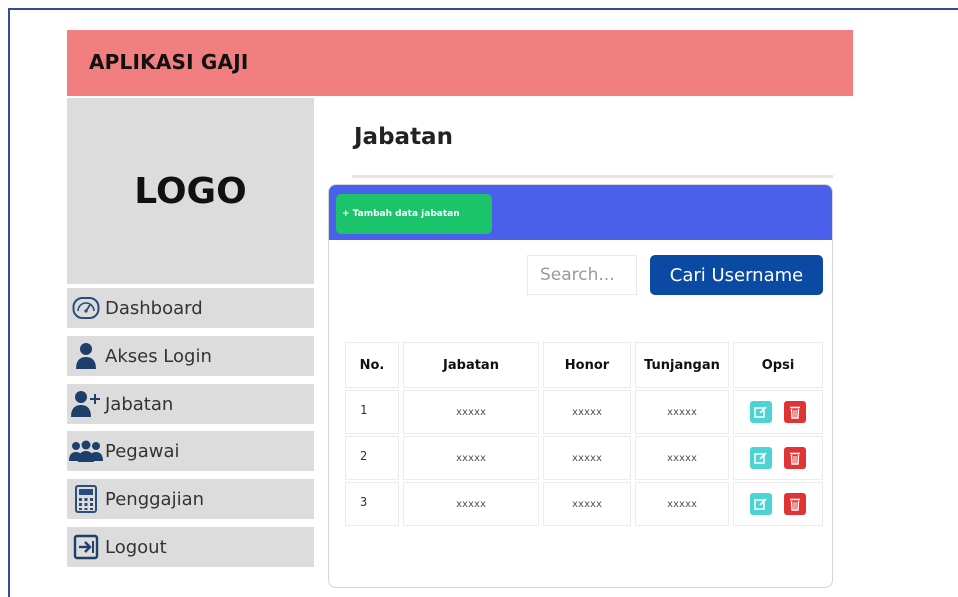 The width and height of the screenshot is (958, 597). I want to click on calculator-icon, so click(86, 499).